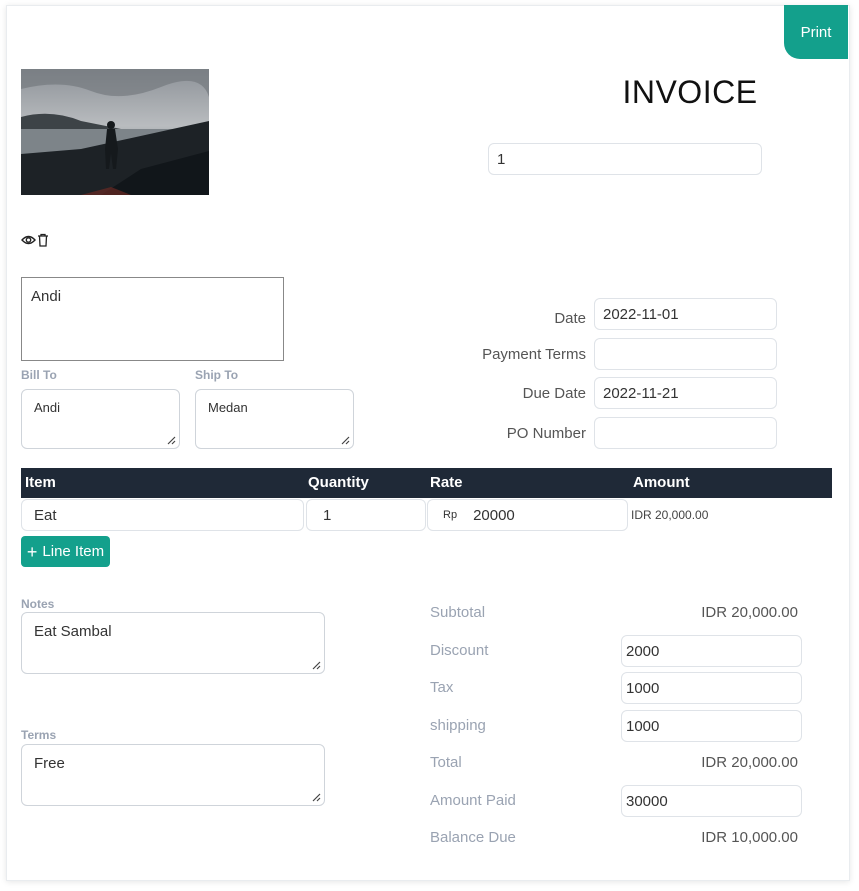 The height and width of the screenshot is (891, 859). I want to click on payment-terms-label: Payment Terms, so click(534, 354).